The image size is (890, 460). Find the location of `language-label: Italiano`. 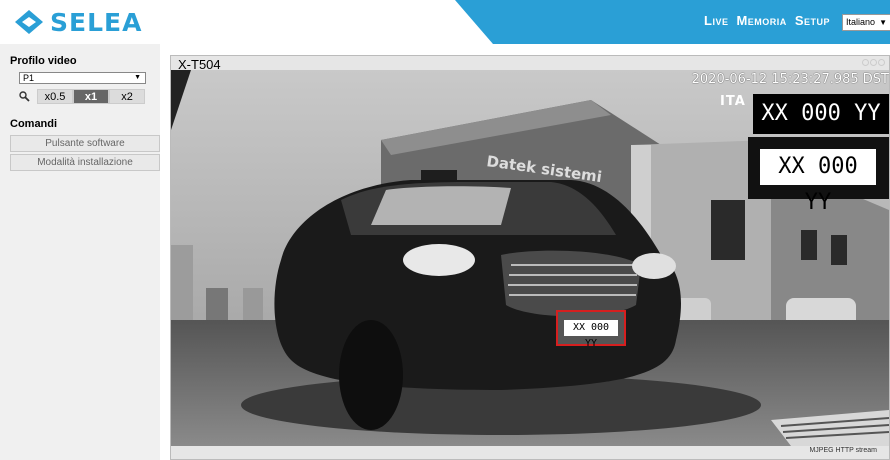

language-label: Italiano is located at coordinates (861, 22).